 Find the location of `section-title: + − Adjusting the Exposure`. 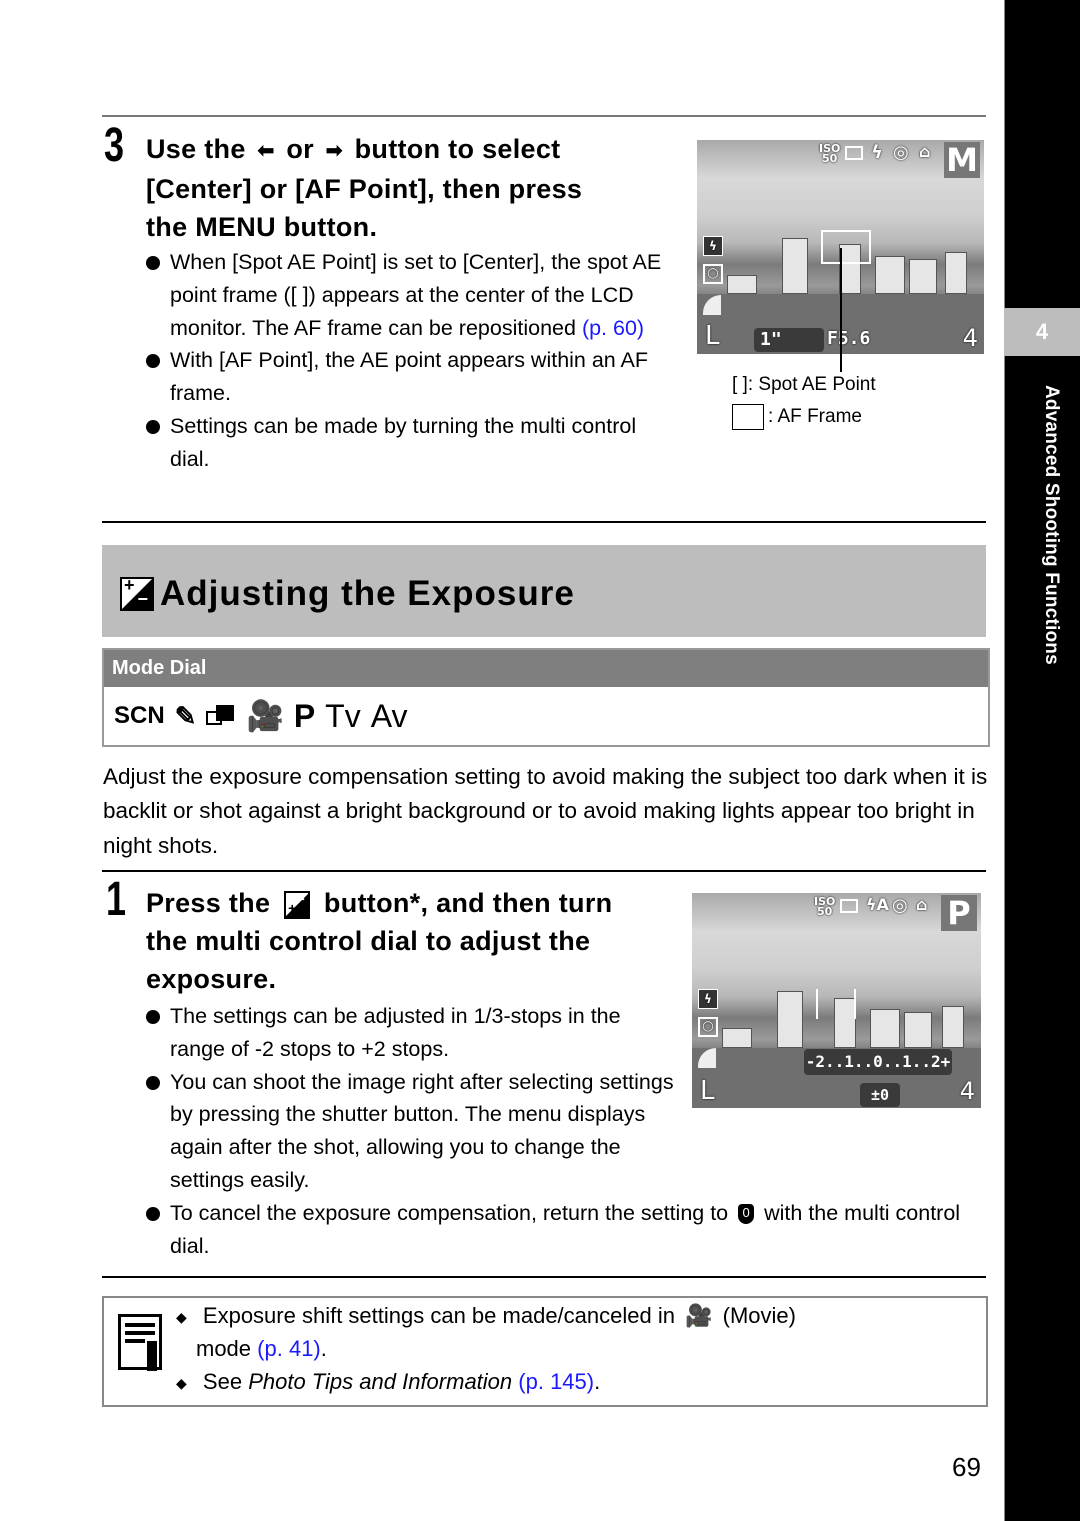

section-title: + − Adjusting the Exposure is located at coordinates (347, 594).